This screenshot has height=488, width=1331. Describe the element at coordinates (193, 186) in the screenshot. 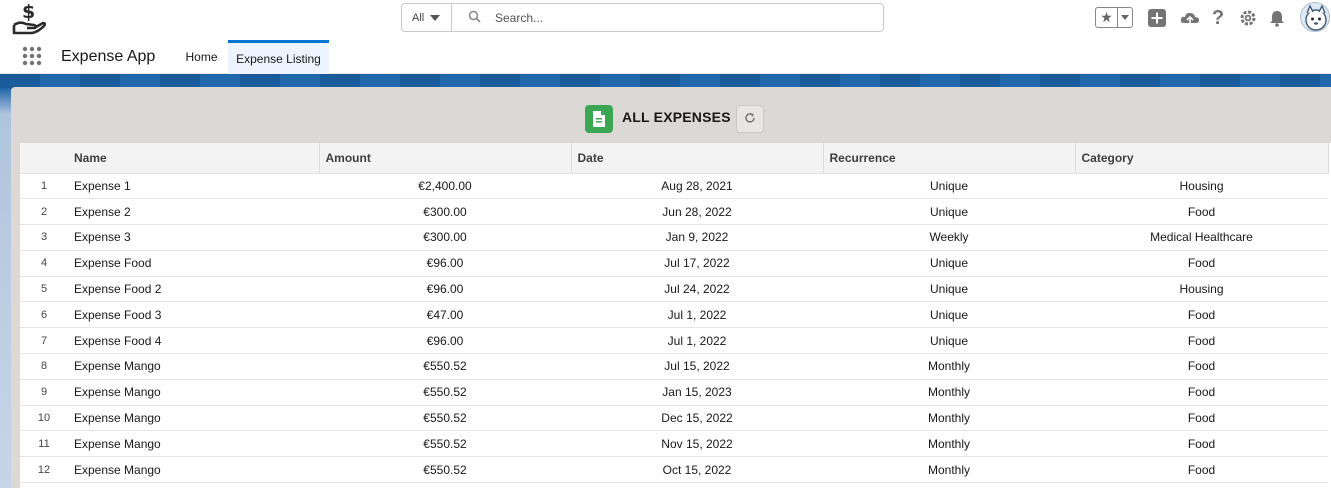

I see `cell-name: Expense 1` at that location.